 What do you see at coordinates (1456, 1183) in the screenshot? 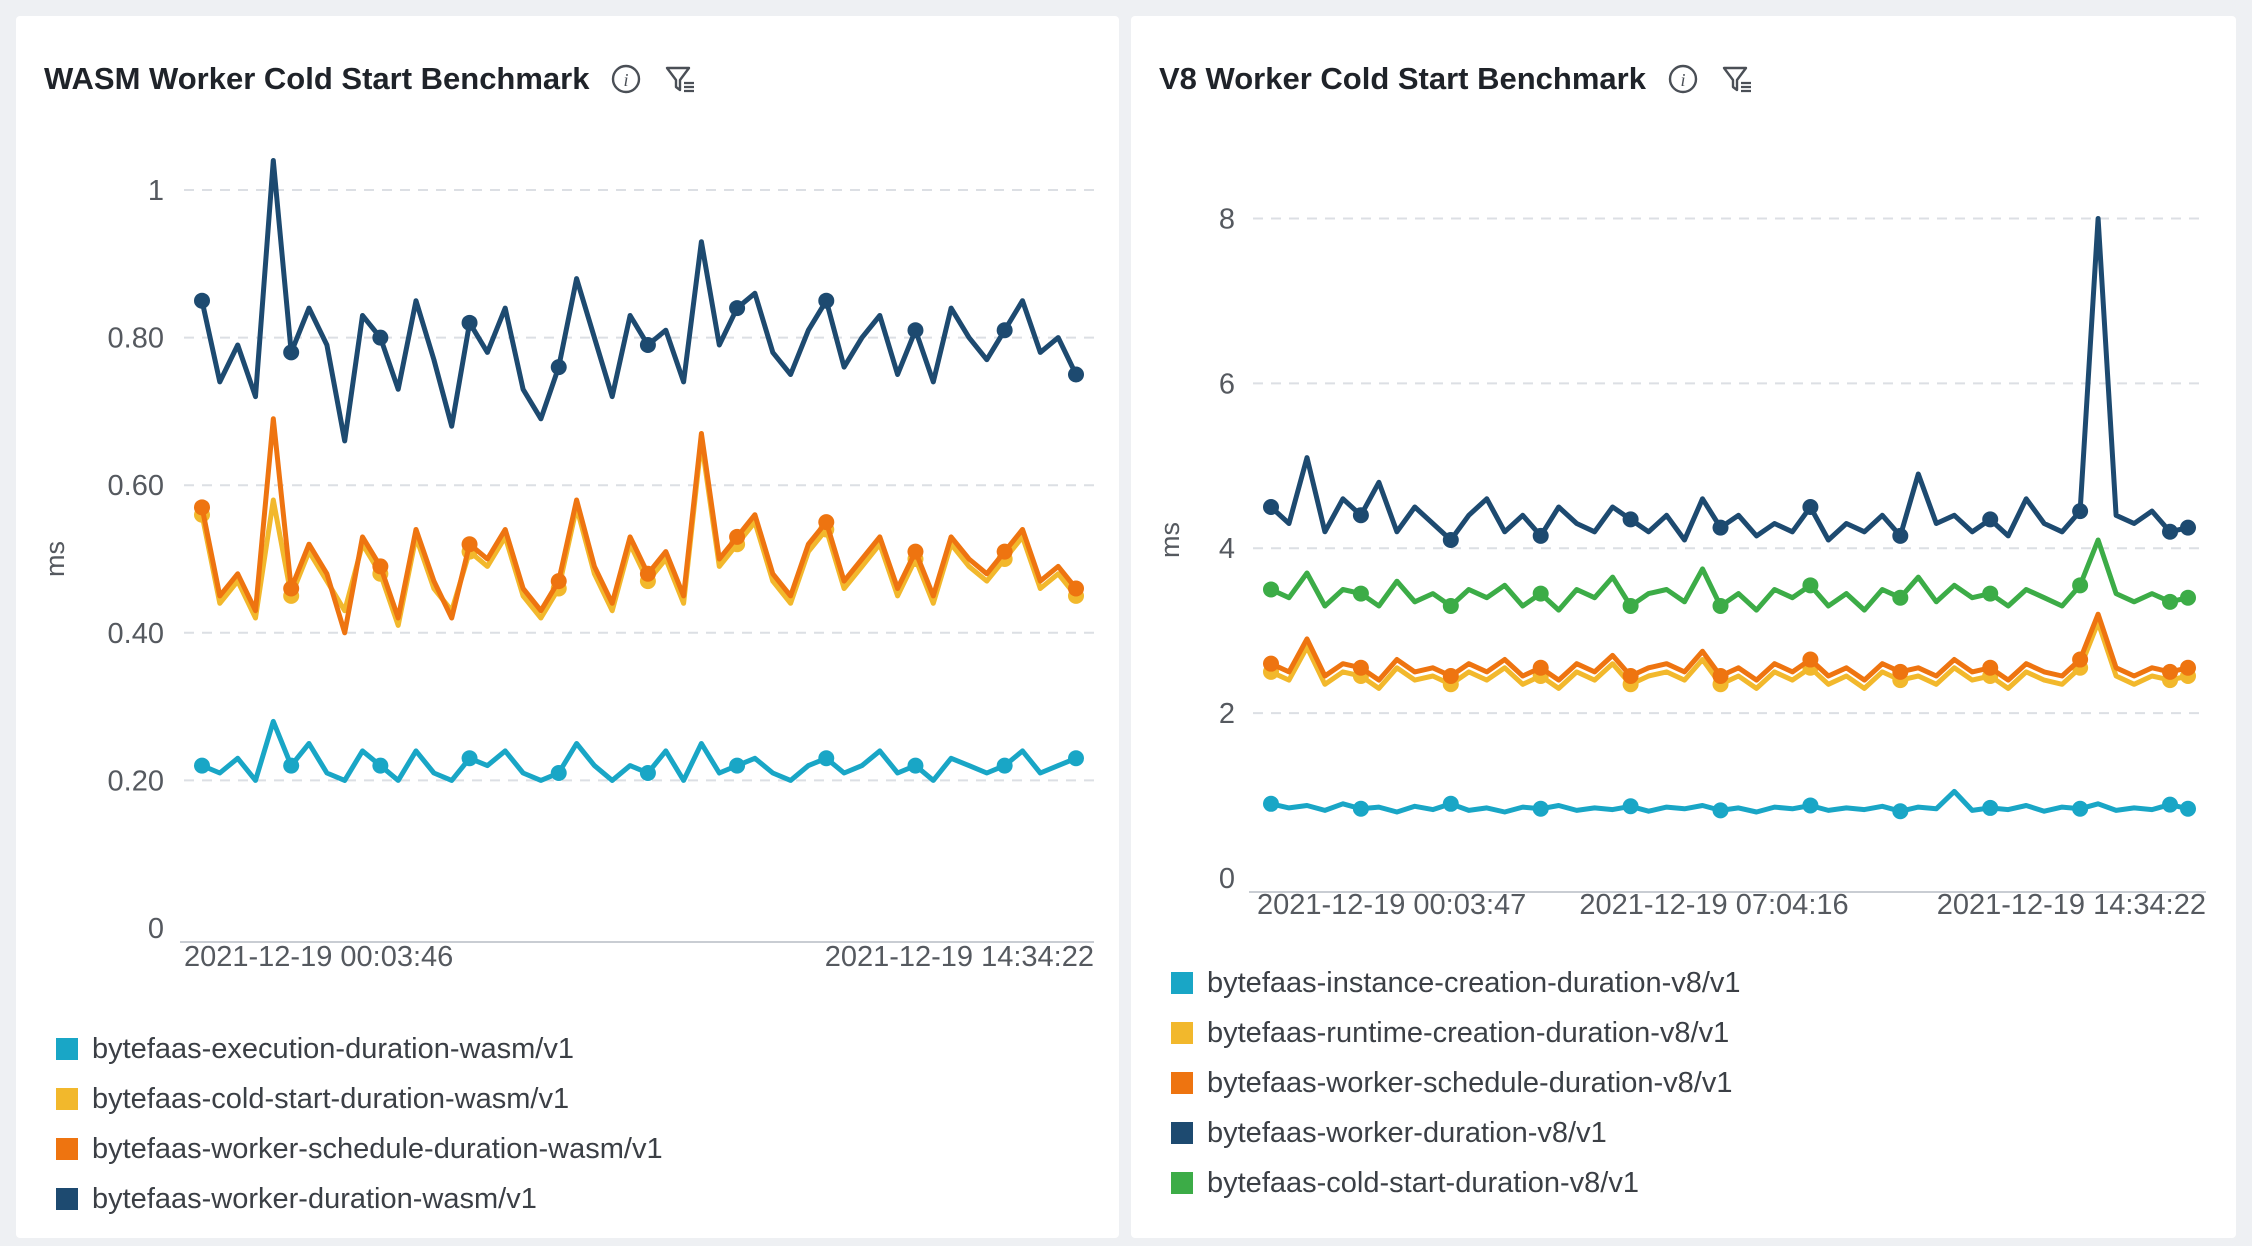
I see `legend-item: bytefaas-cold-start-duration-v8/v1` at bounding box center [1456, 1183].